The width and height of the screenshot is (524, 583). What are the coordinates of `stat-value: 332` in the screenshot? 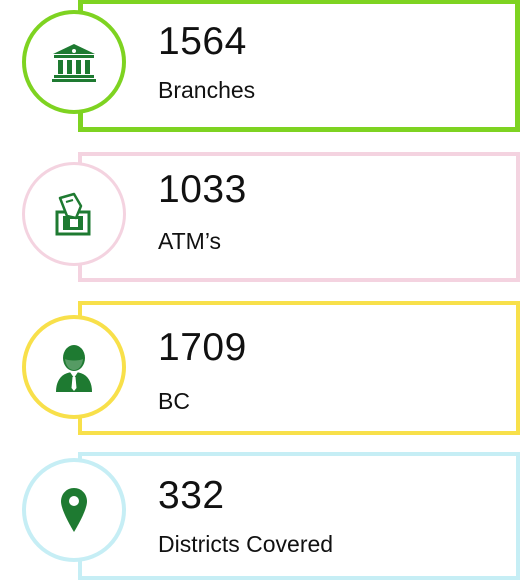 It's located at (191, 495).